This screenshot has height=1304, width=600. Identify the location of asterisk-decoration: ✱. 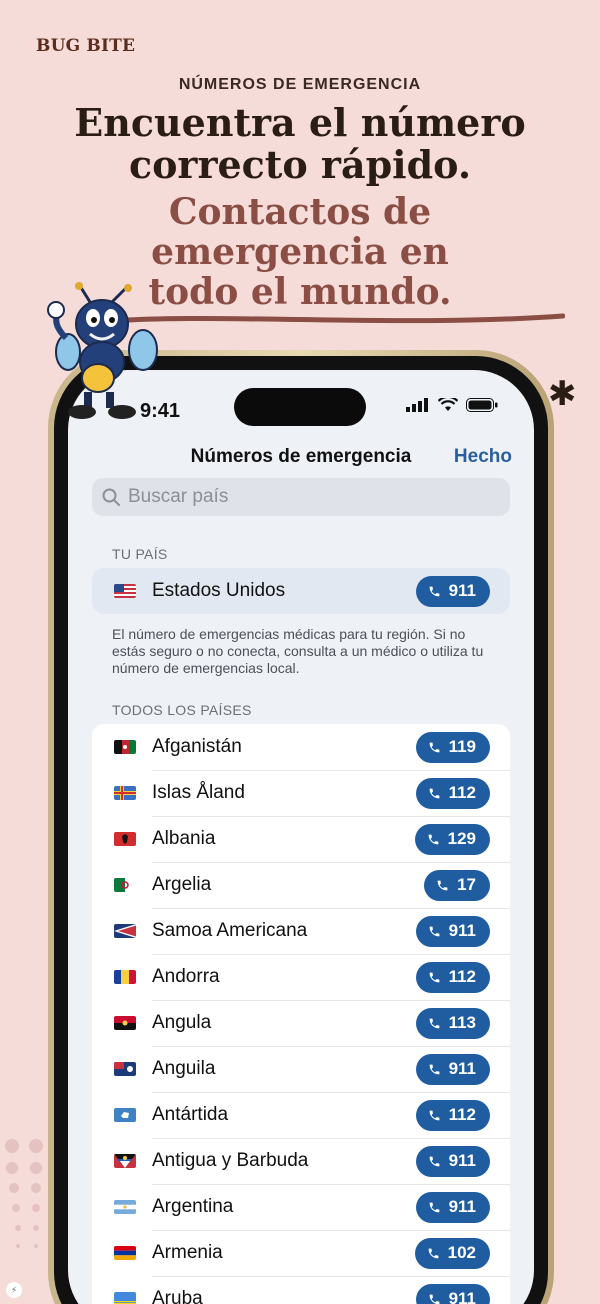
(562, 394).